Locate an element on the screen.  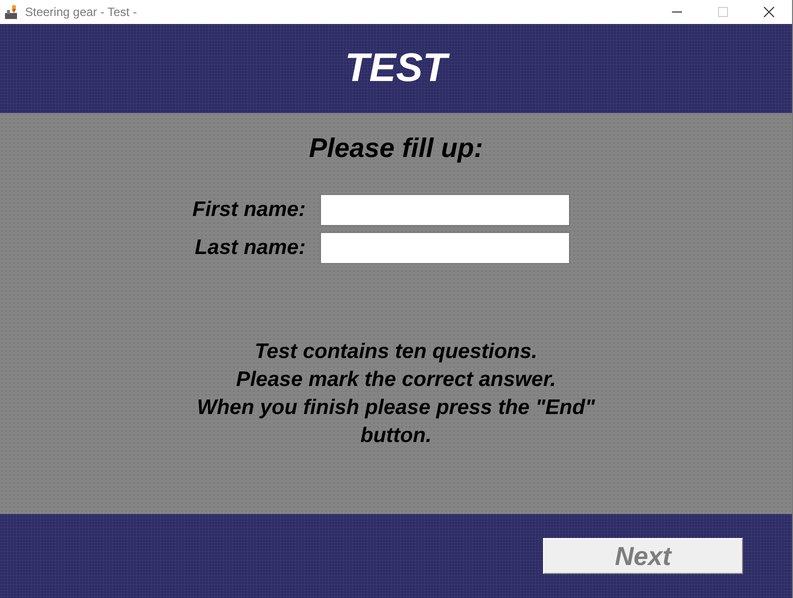
field-label: First name: is located at coordinates (249, 210).